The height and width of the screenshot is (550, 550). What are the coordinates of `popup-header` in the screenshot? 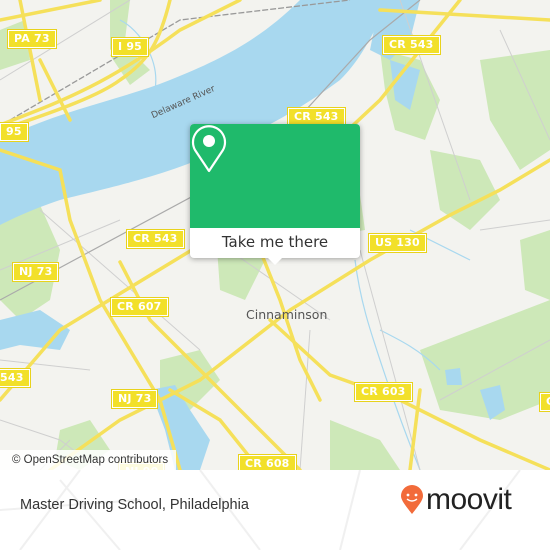 It's located at (275, 176).